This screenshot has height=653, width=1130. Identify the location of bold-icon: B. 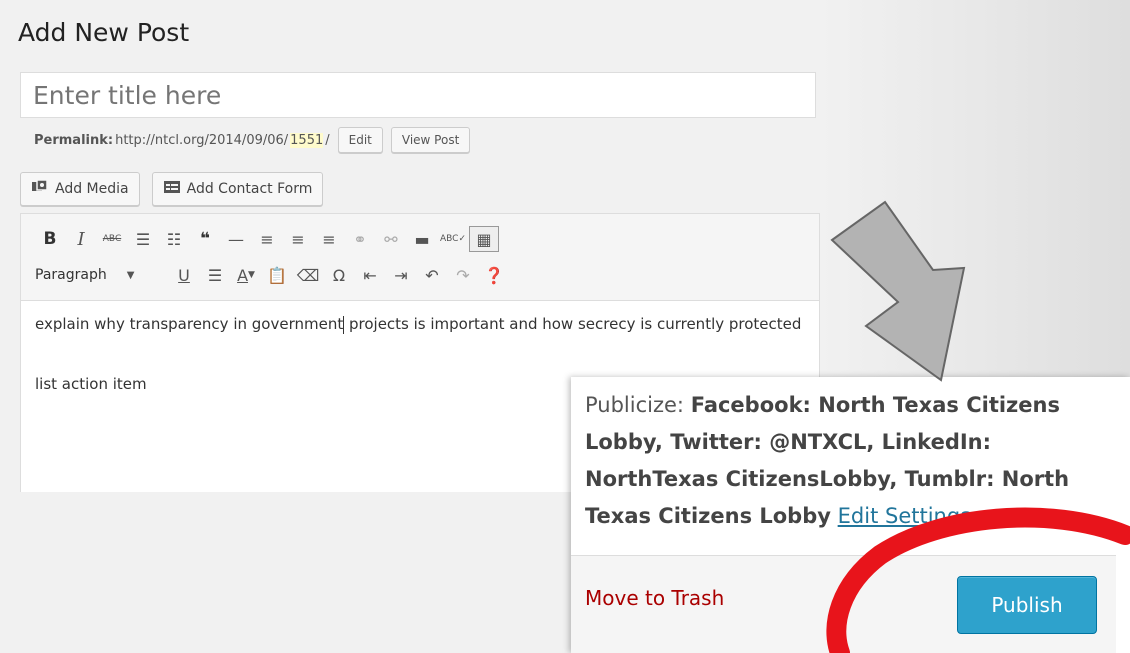
(50, 239).